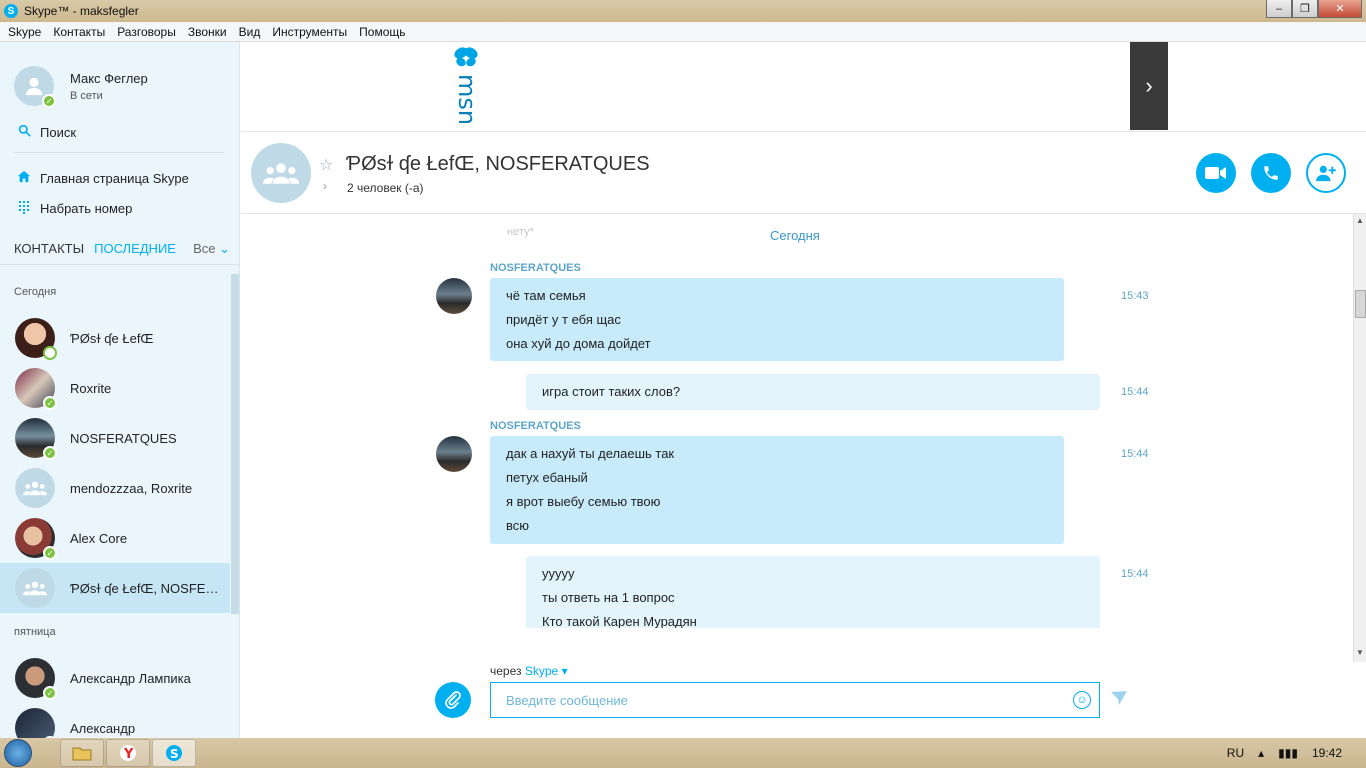  What do you see at coordinates (683, 753) in the screenshot?
I see `taskbar: Y S RU ▴ ▮▮▮ 19:42` at bounding box center [683, 753].